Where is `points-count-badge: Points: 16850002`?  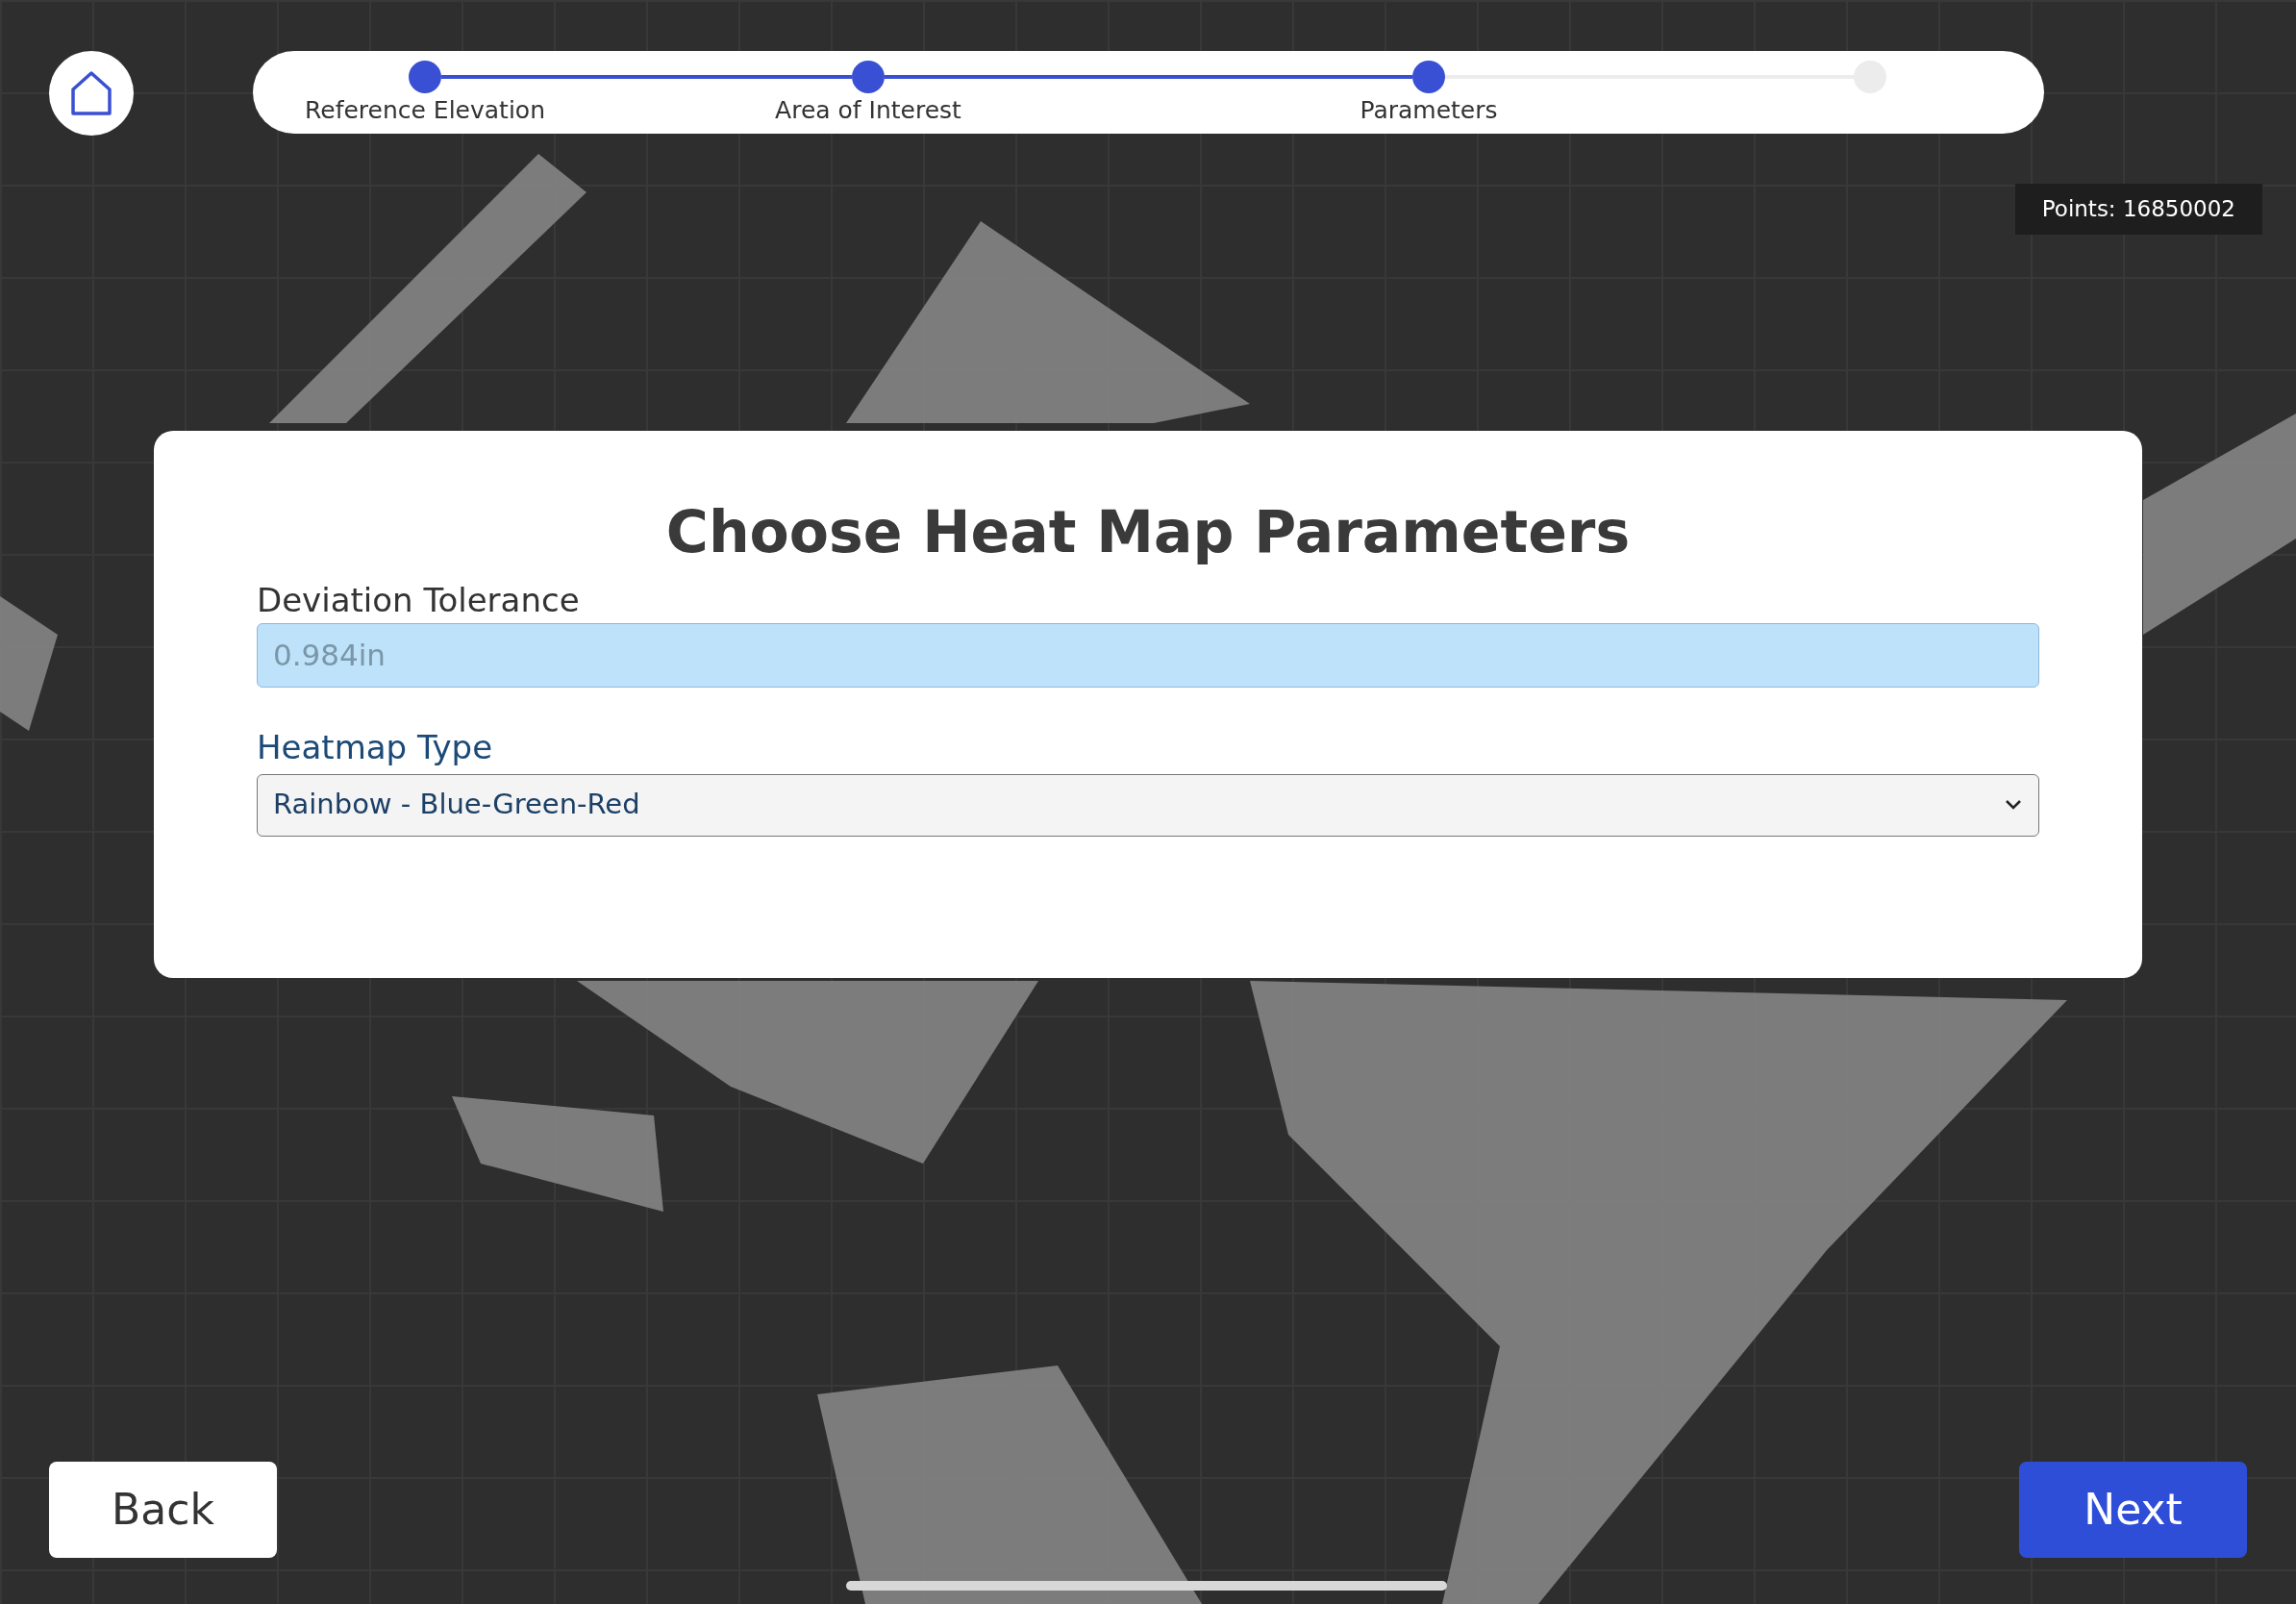
points-count-badge: Points: 16850002 is located at coordinates (2138, 209).